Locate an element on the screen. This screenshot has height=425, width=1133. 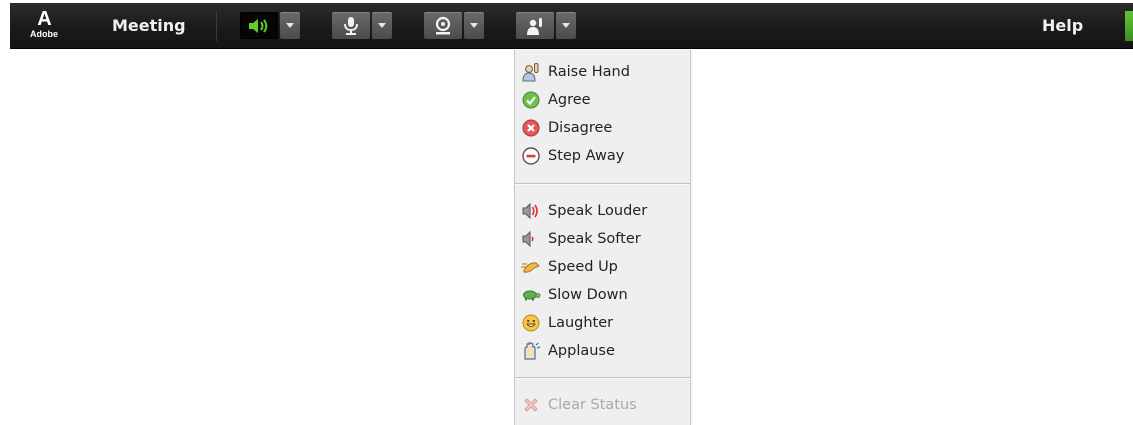
disagree-x-icon is located at coordinates (531, 128).